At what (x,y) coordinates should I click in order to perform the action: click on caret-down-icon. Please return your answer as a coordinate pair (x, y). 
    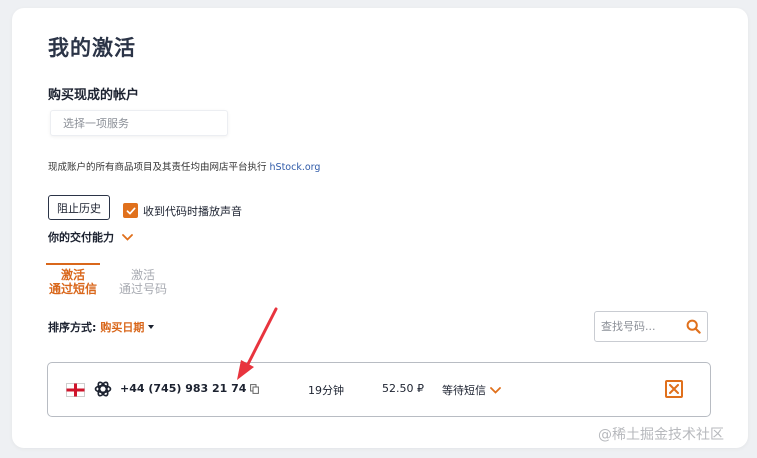
    Looking at the image, I should click on (151, 327).